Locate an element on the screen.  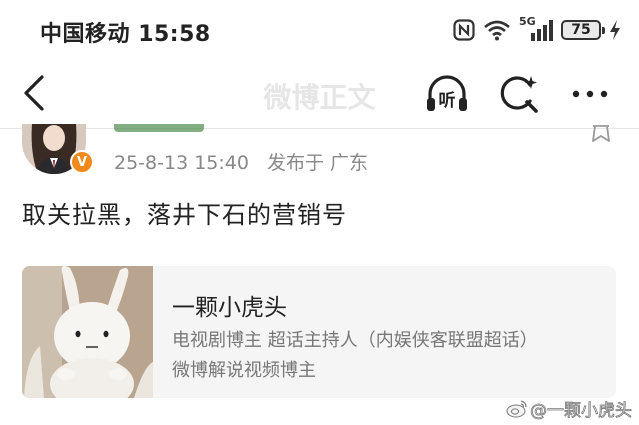
post-text: 取关拉黑，落井下石的营销号 is located at coordinates (184, 215).